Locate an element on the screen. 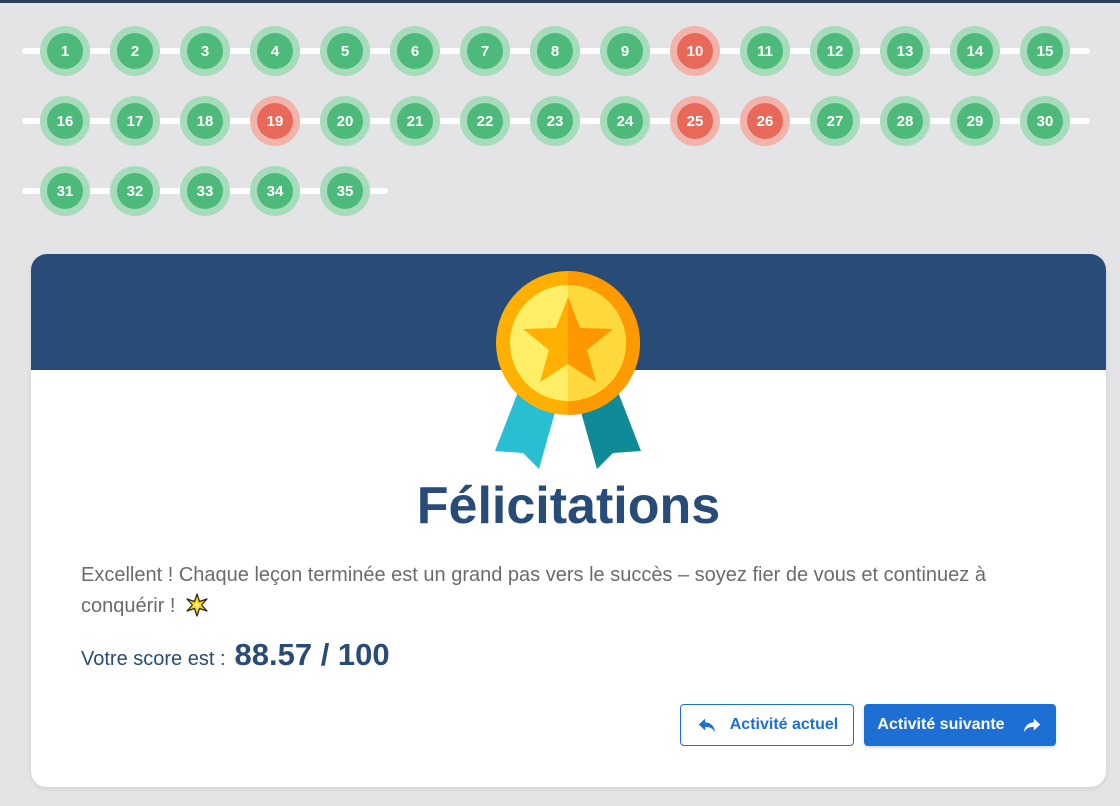 The width and height of the screenshot is (1120, 806). activity-step-number: 33 is located at coordinates (205, 191).